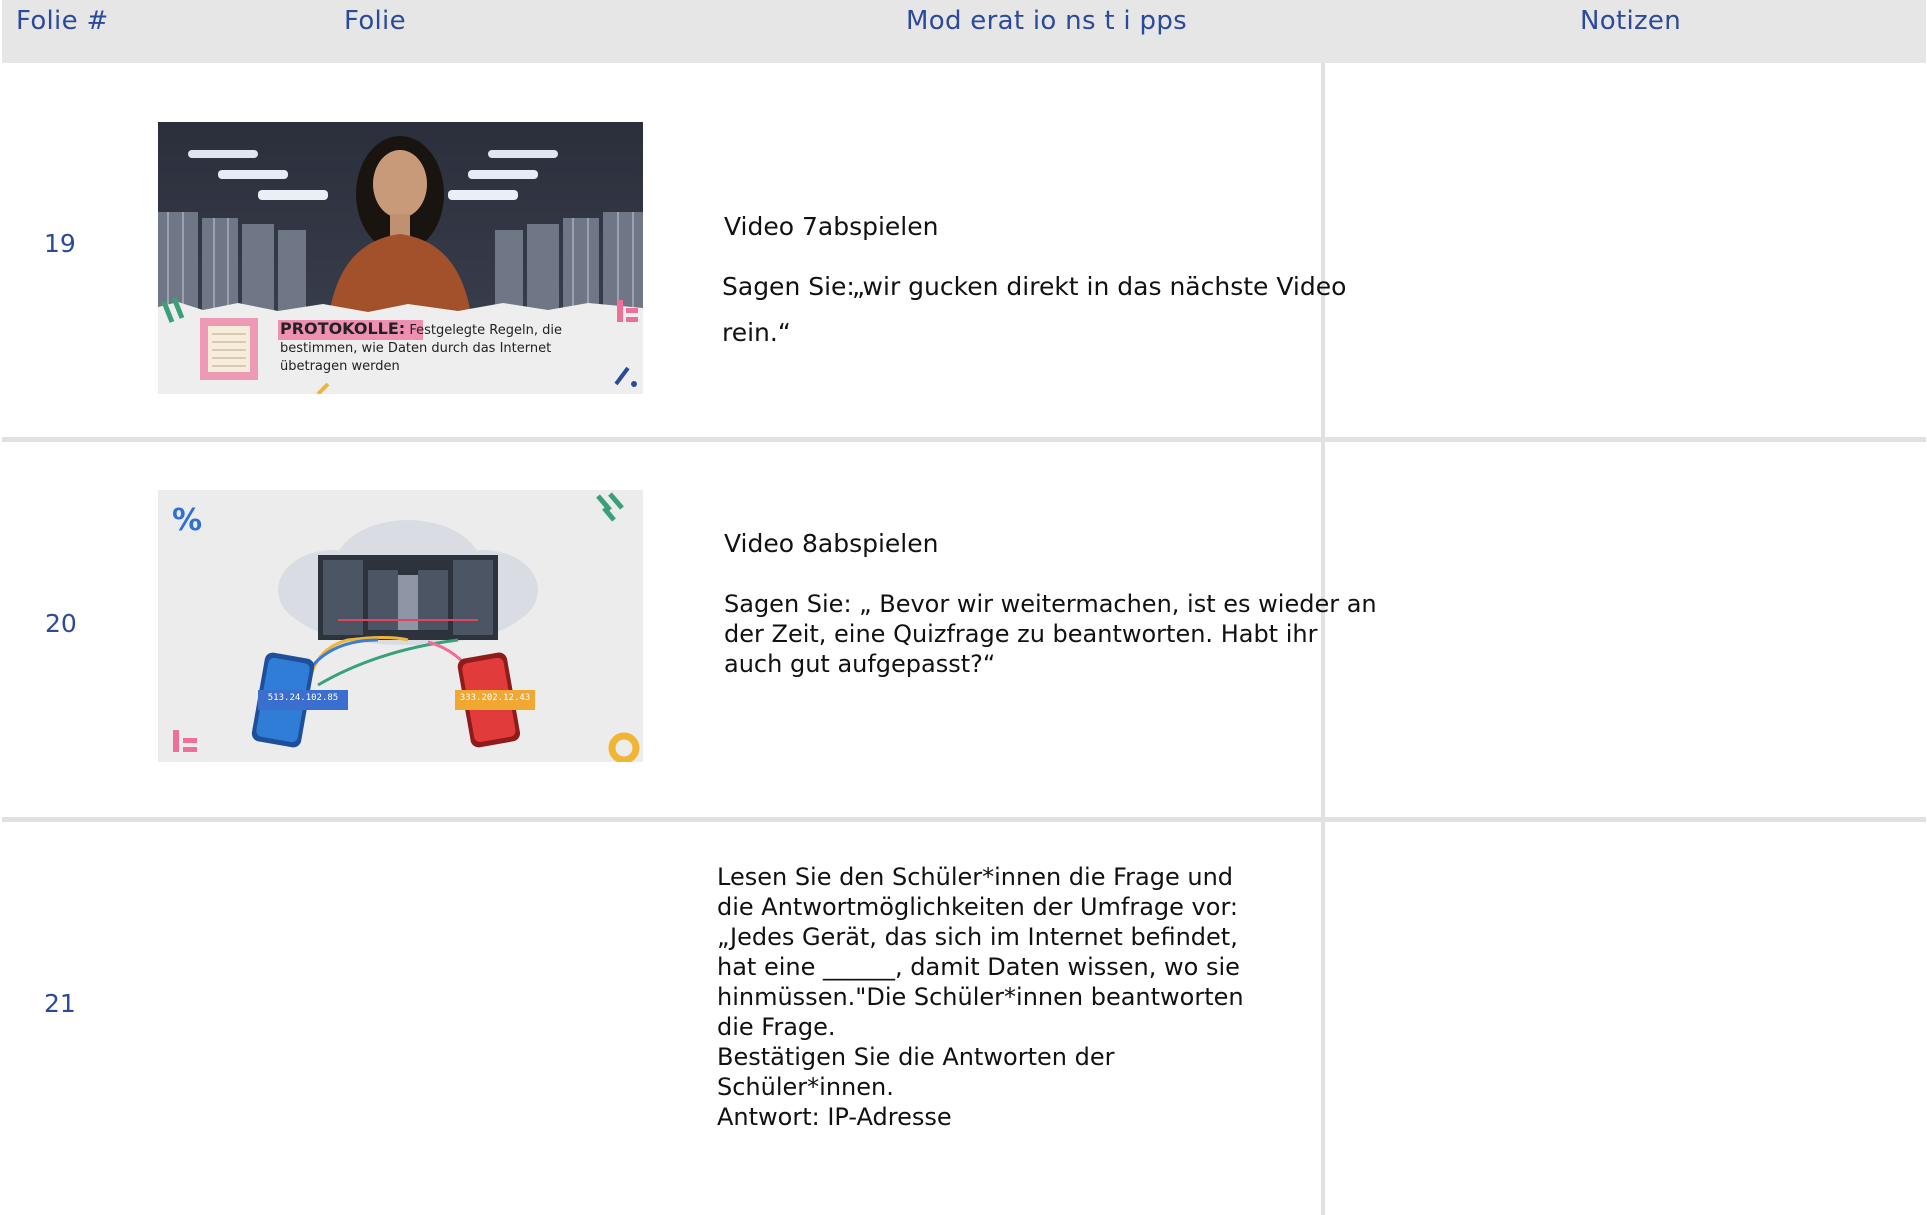 This screenshot has width=1927, height=1215. Describe the element at coordinates (61, 623) in the screenshot. I see `slide-number: 20` at that location.